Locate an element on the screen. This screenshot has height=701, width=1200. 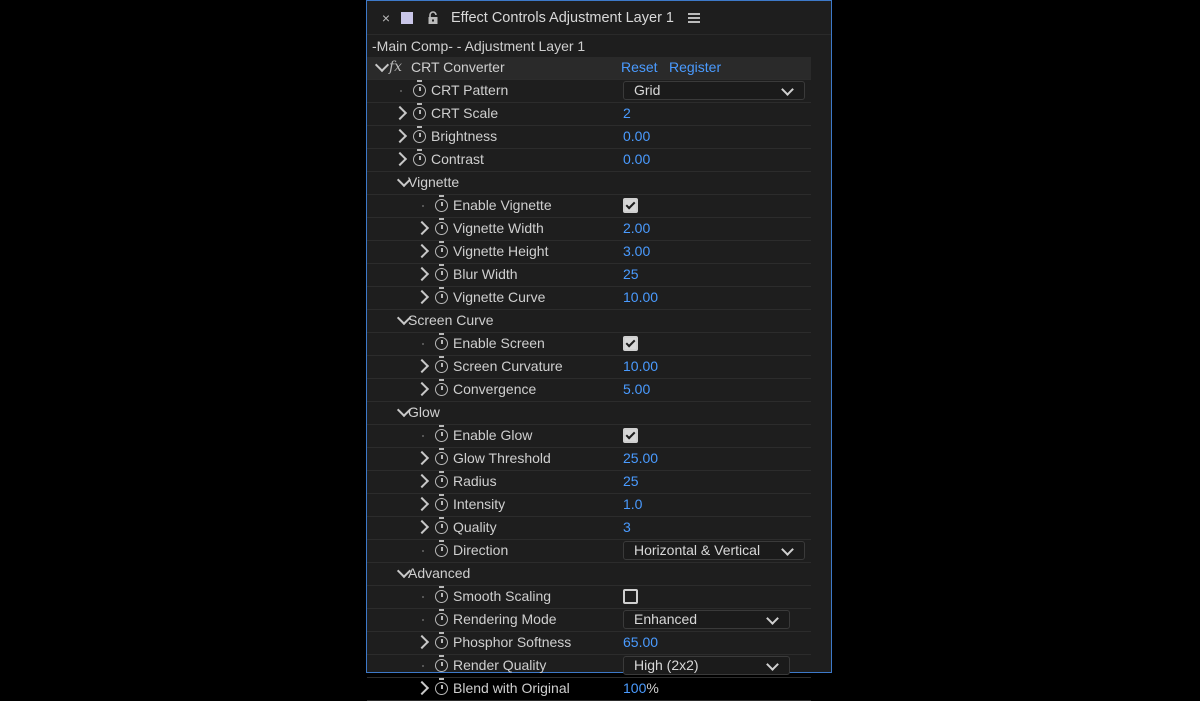
param-direction: Direction Horizontal & Vertical is located at coordinates (589, 551).